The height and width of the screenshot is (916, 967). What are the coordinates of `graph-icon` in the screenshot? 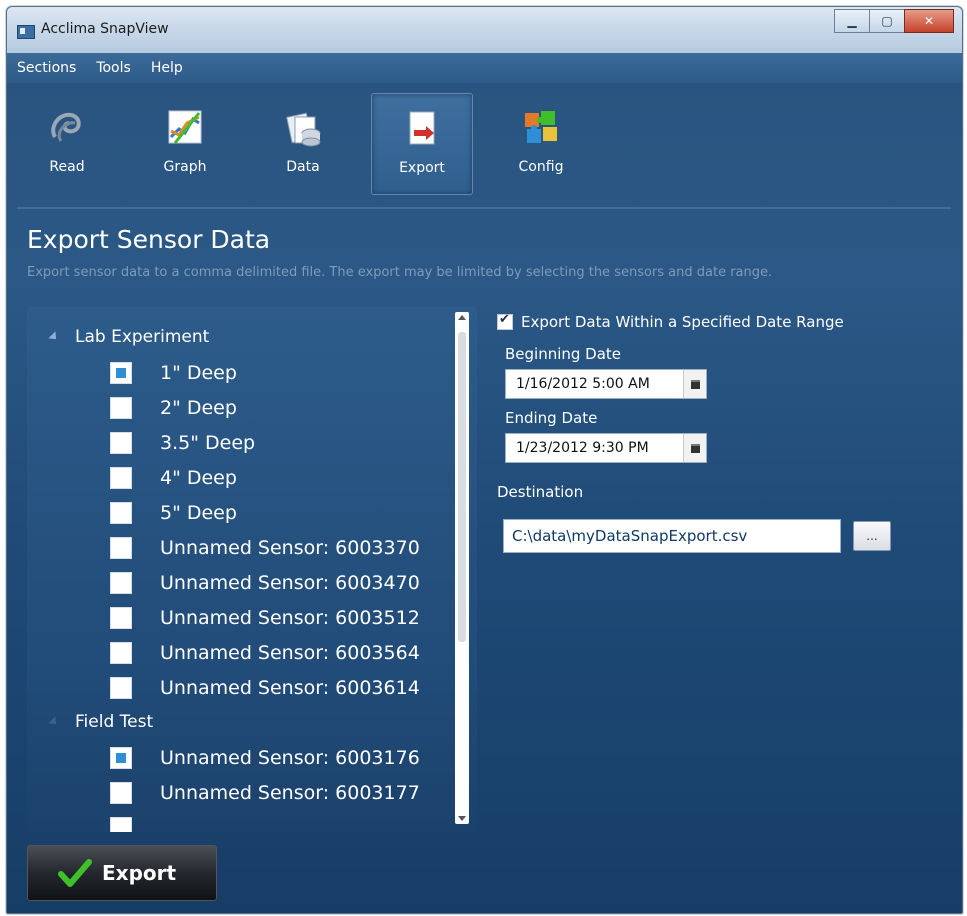 It's located at (185, 127).